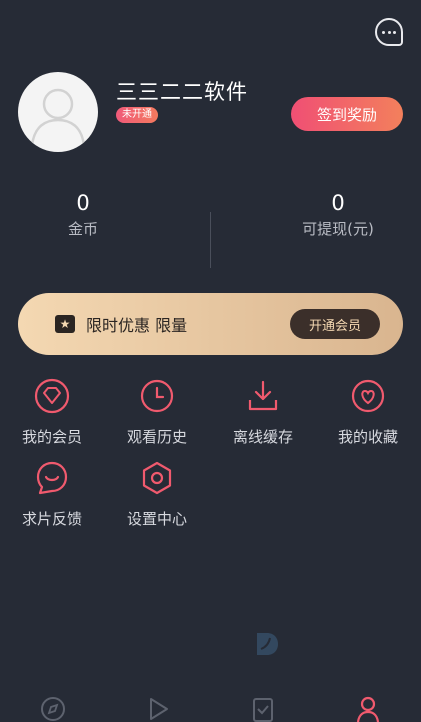  Describe the element at coordinates (367, 437) in the screenshot. I see `menu-label: 我的收藏` at that location.